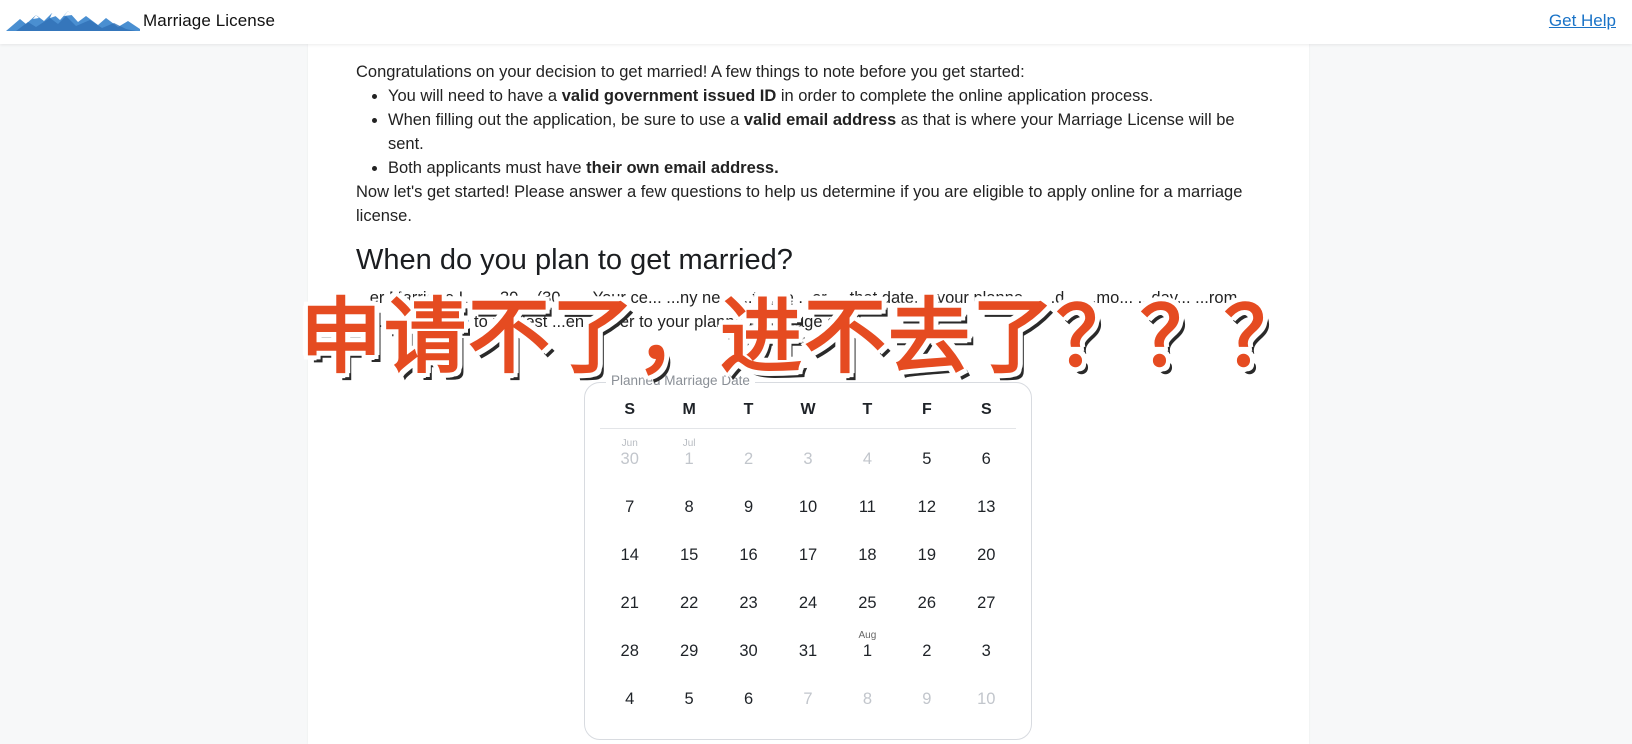 The image size is (1632, 744). I want to click on month-marker: Jun, so click(629, 443).